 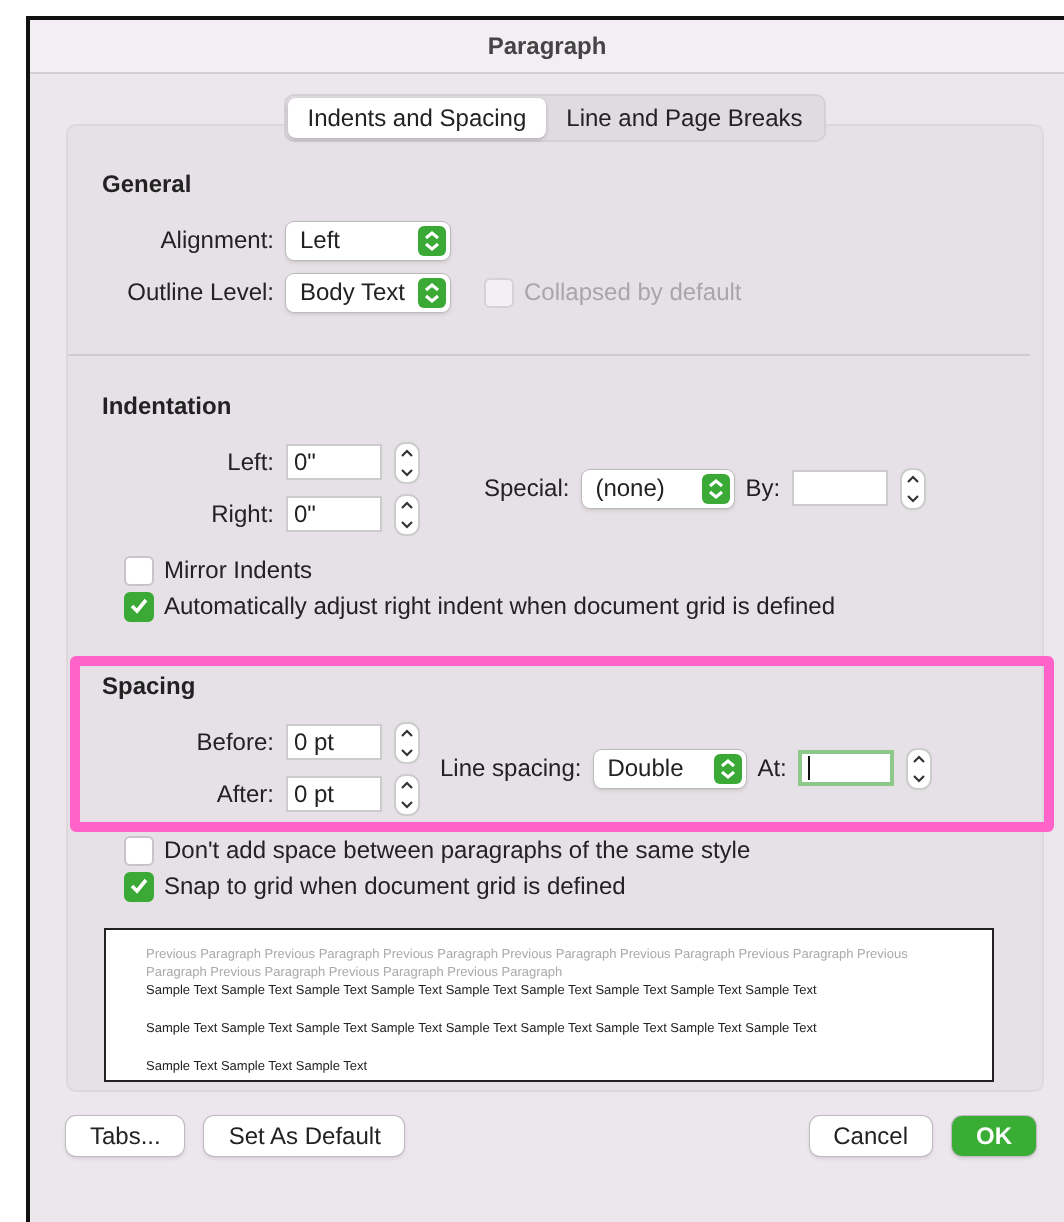 What do you see at coordinates (633, 292) in the screenshot?
I see `checkbox-label: Collapsed by default` at bounding box center [633, 292].